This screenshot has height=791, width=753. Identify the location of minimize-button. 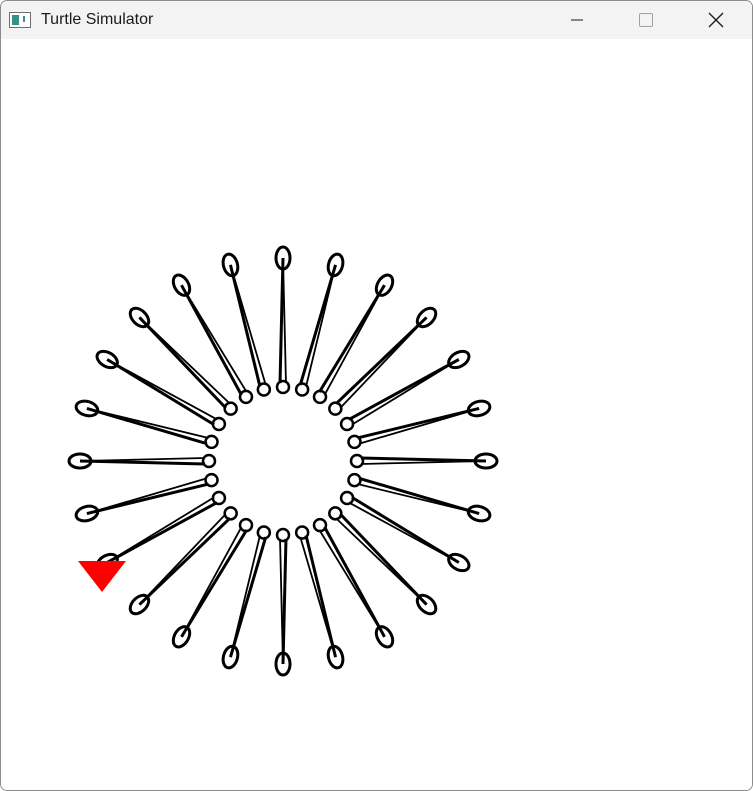
(577, 20).